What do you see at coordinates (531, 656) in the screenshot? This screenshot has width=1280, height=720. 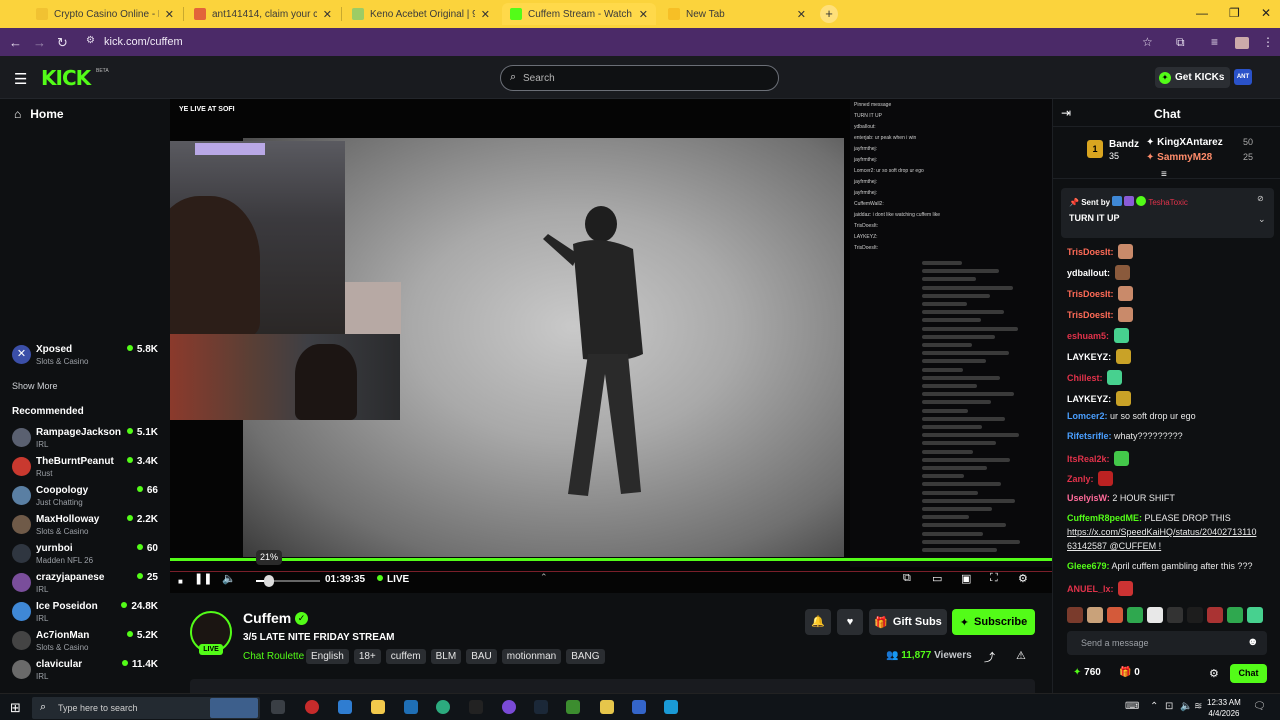 I see `stream-tag: motionman` at bounding box center [531, 656].